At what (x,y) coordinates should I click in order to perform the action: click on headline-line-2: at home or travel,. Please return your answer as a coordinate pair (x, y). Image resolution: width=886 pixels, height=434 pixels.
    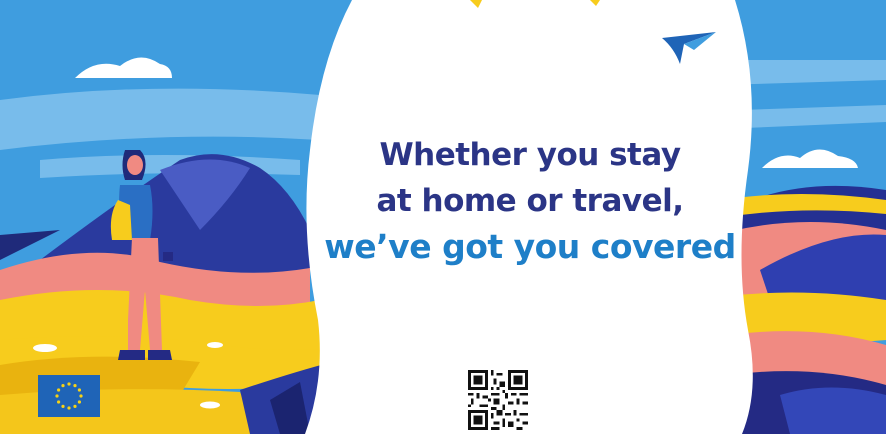
    Looking at the image, I should click on (530, 201).